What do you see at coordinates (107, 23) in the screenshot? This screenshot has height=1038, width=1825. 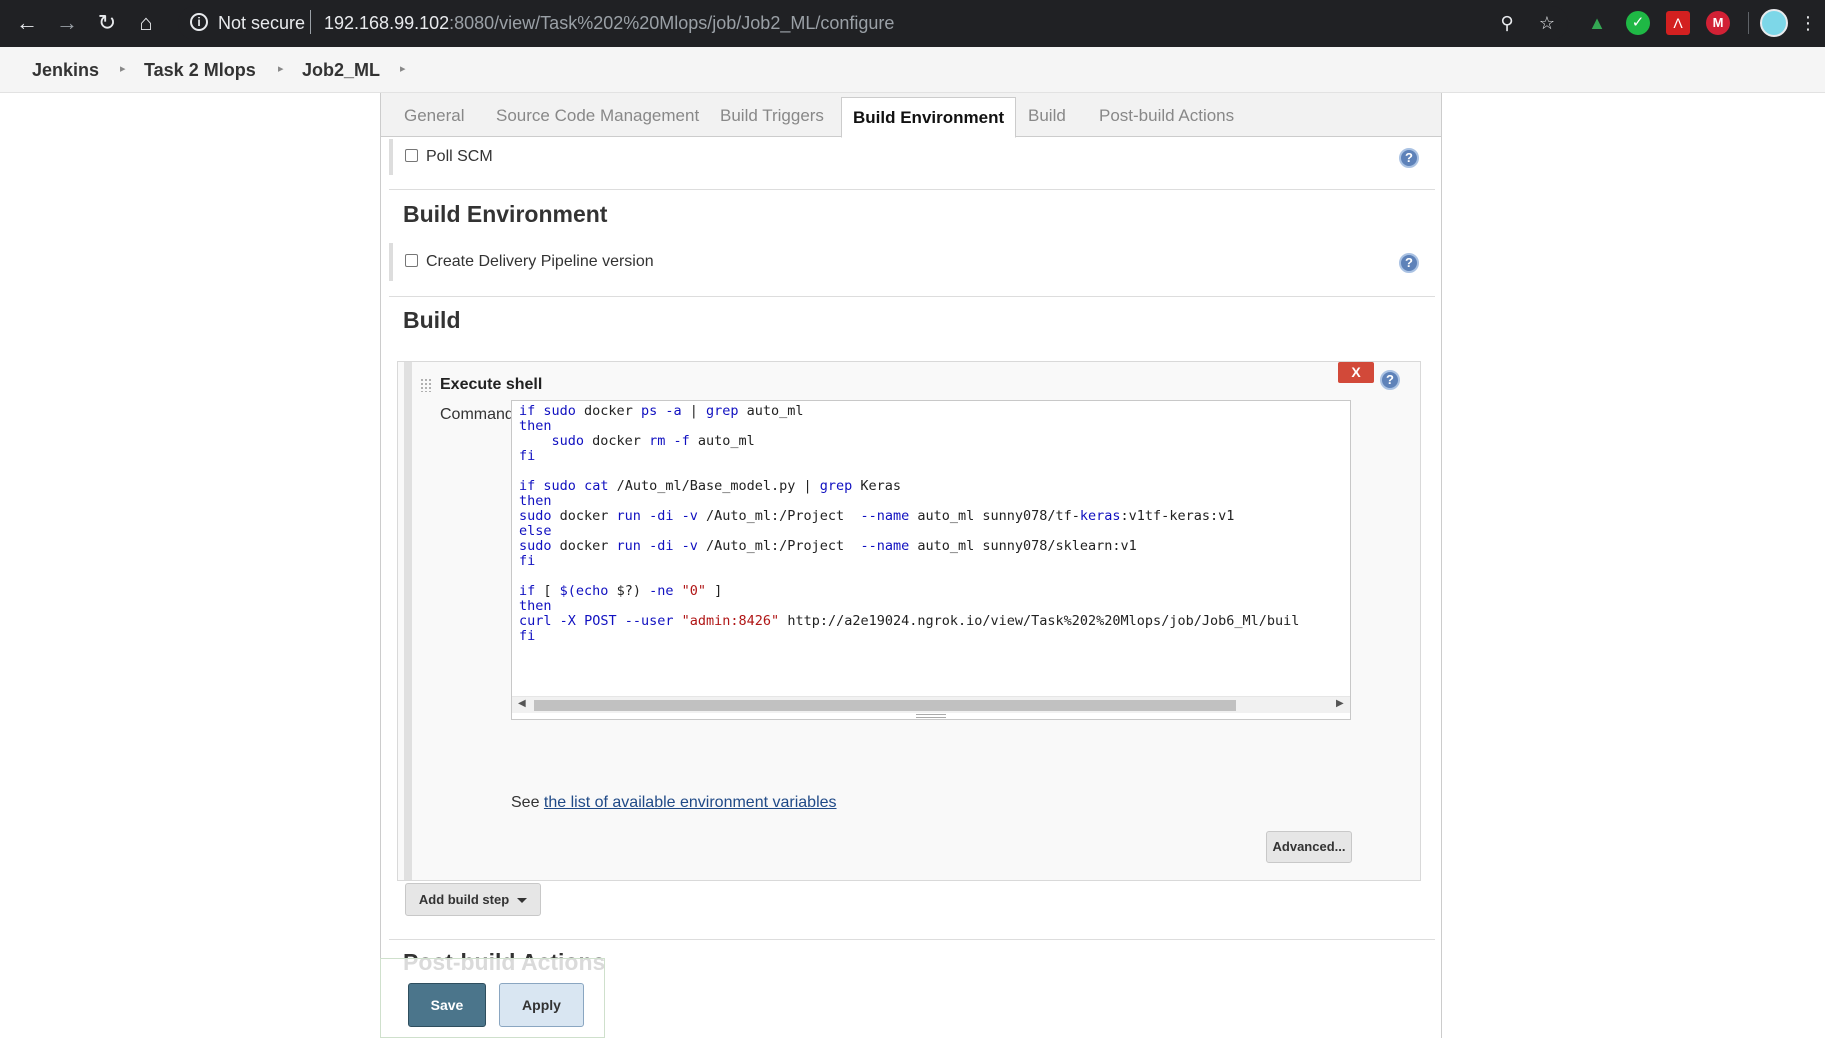 I see `reload-icon: ↻` at bounding box center [107, 23].